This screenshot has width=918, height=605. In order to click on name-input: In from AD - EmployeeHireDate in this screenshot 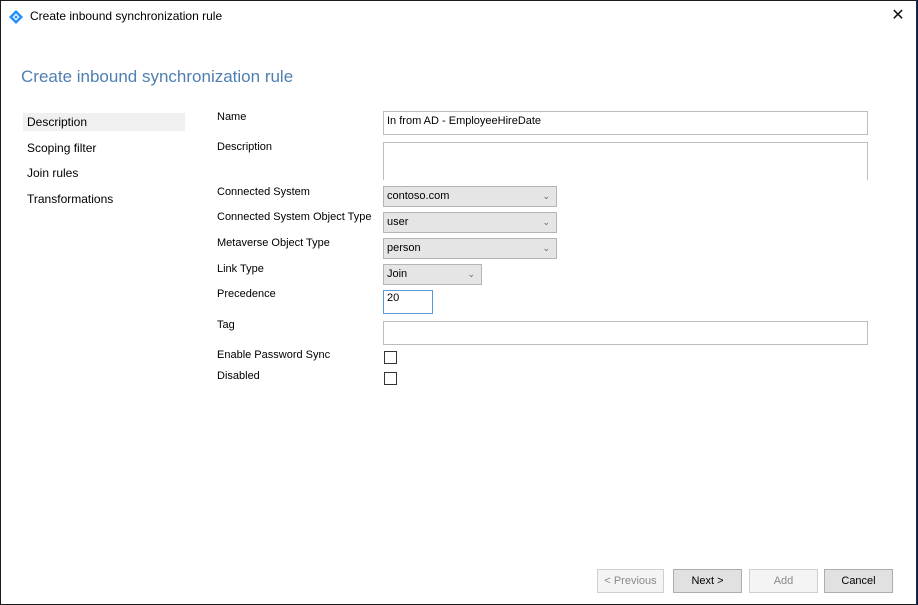, I will do `click(625, 123)`.